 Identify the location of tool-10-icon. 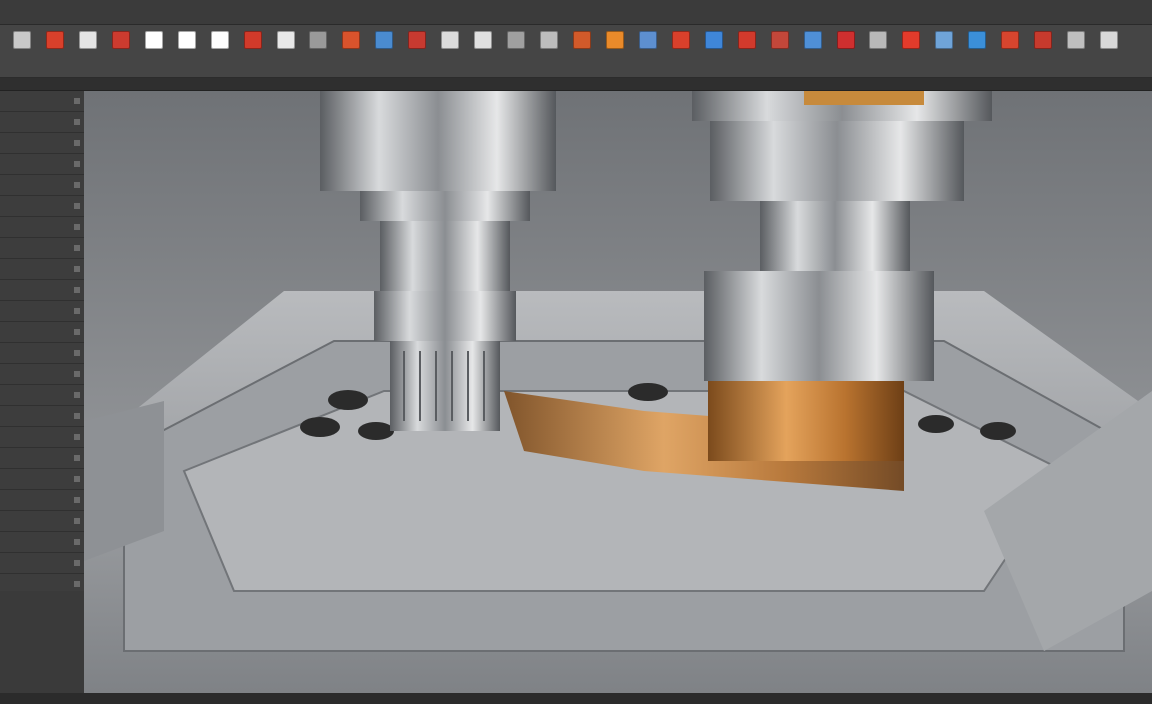
(318, 40).